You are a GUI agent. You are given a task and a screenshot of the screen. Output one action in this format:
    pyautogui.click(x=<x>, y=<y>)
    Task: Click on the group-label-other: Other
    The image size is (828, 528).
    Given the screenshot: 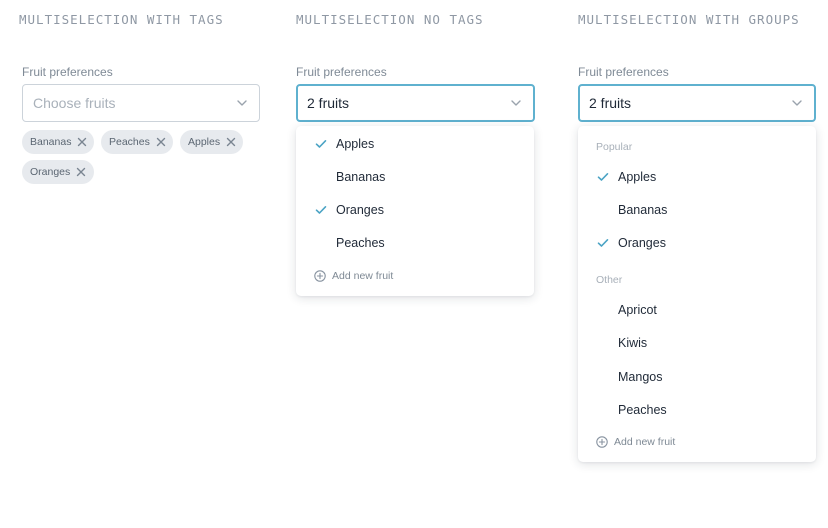 What is the action you would take?
    pyautogui.click(x=609, y=280)
    